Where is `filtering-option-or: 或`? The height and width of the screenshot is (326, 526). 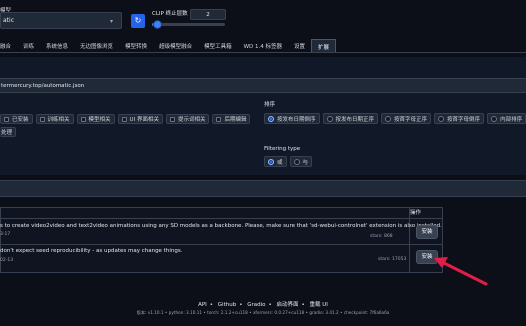
filtering-option-or: 或 is located at coordinates (275, 161).